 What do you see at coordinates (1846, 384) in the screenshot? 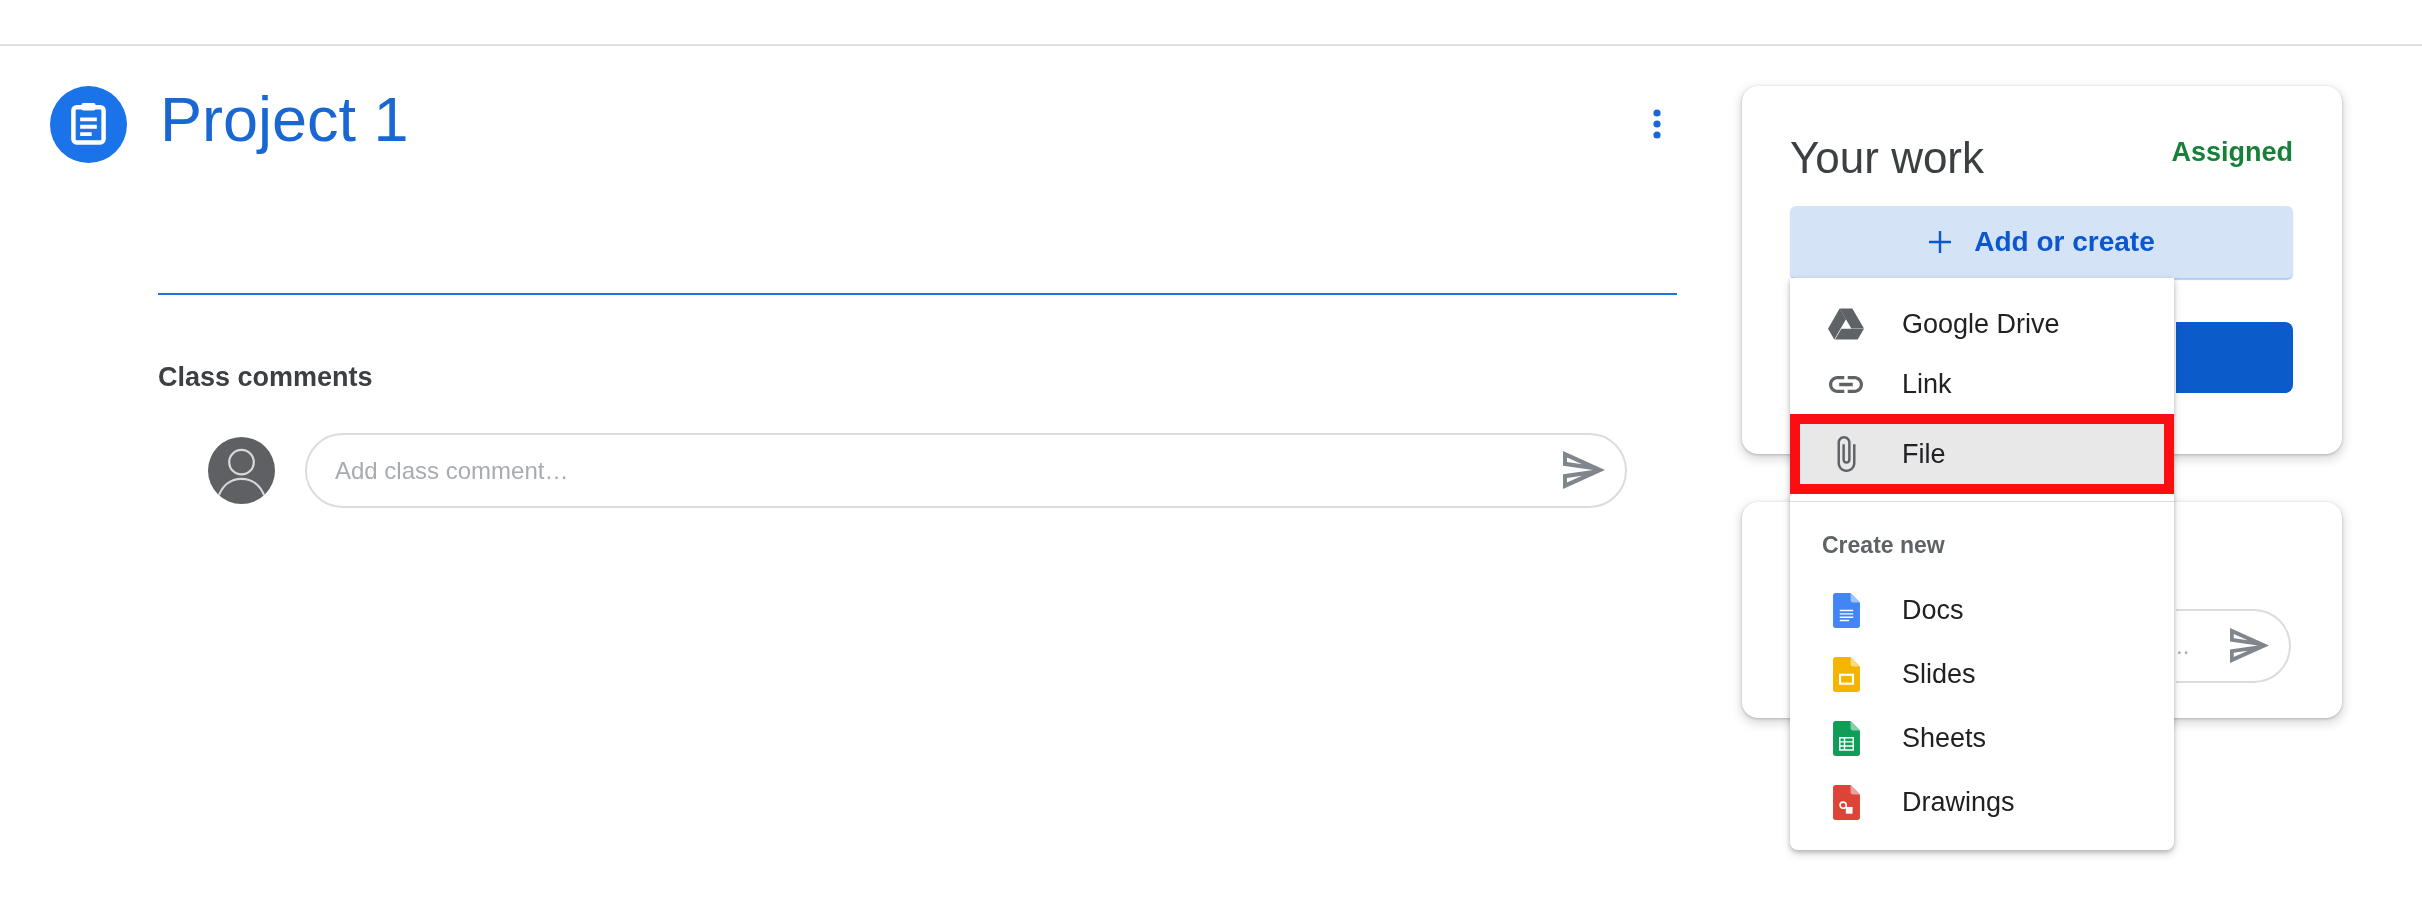
I see `link-icon` at bounding box center [1846, 384].